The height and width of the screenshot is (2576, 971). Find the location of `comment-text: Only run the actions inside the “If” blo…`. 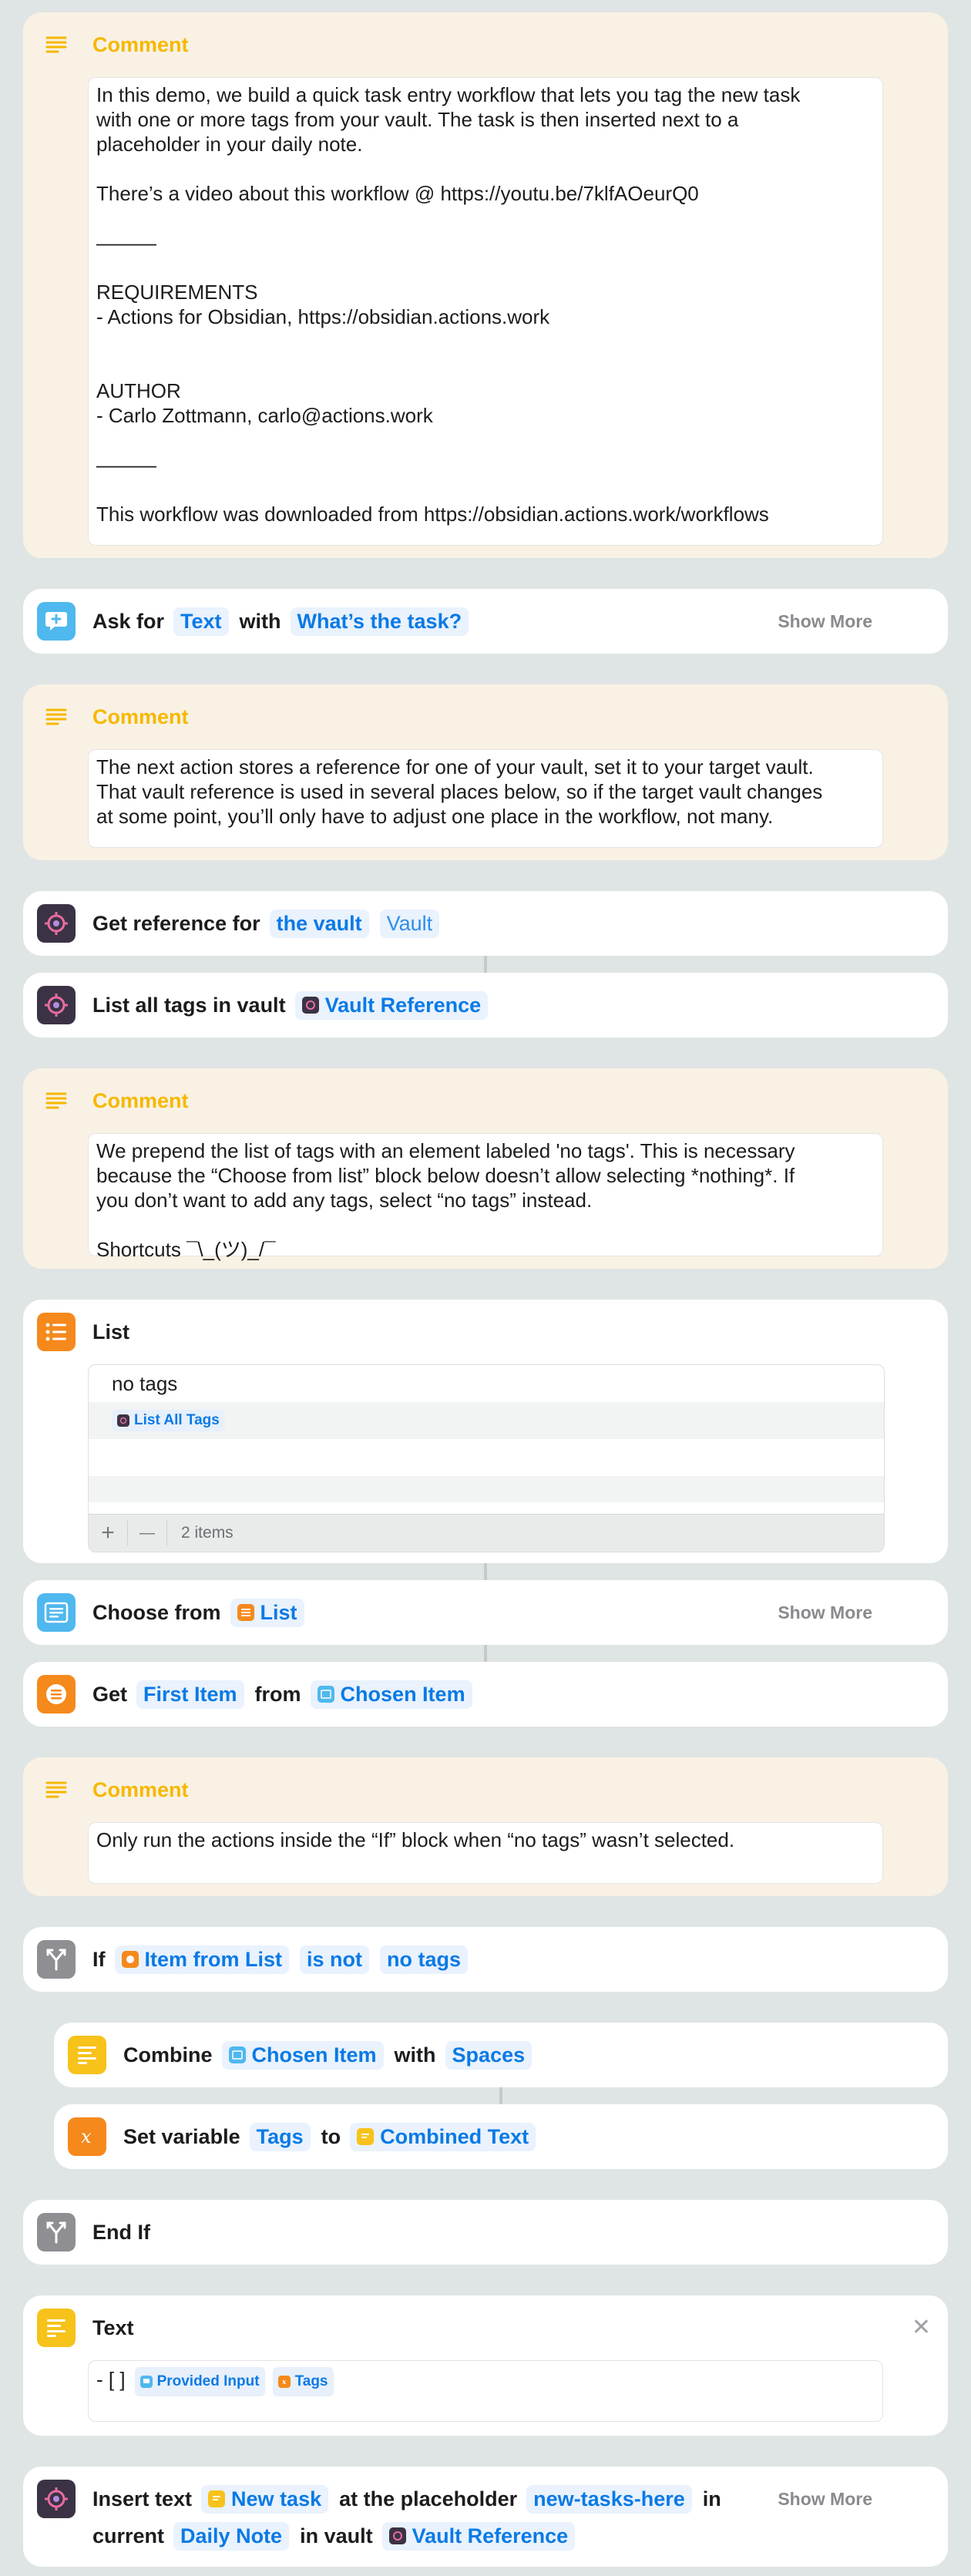

comment-text: Only run the actions inside the “If” blo… is located at coordinates (485, 1853).